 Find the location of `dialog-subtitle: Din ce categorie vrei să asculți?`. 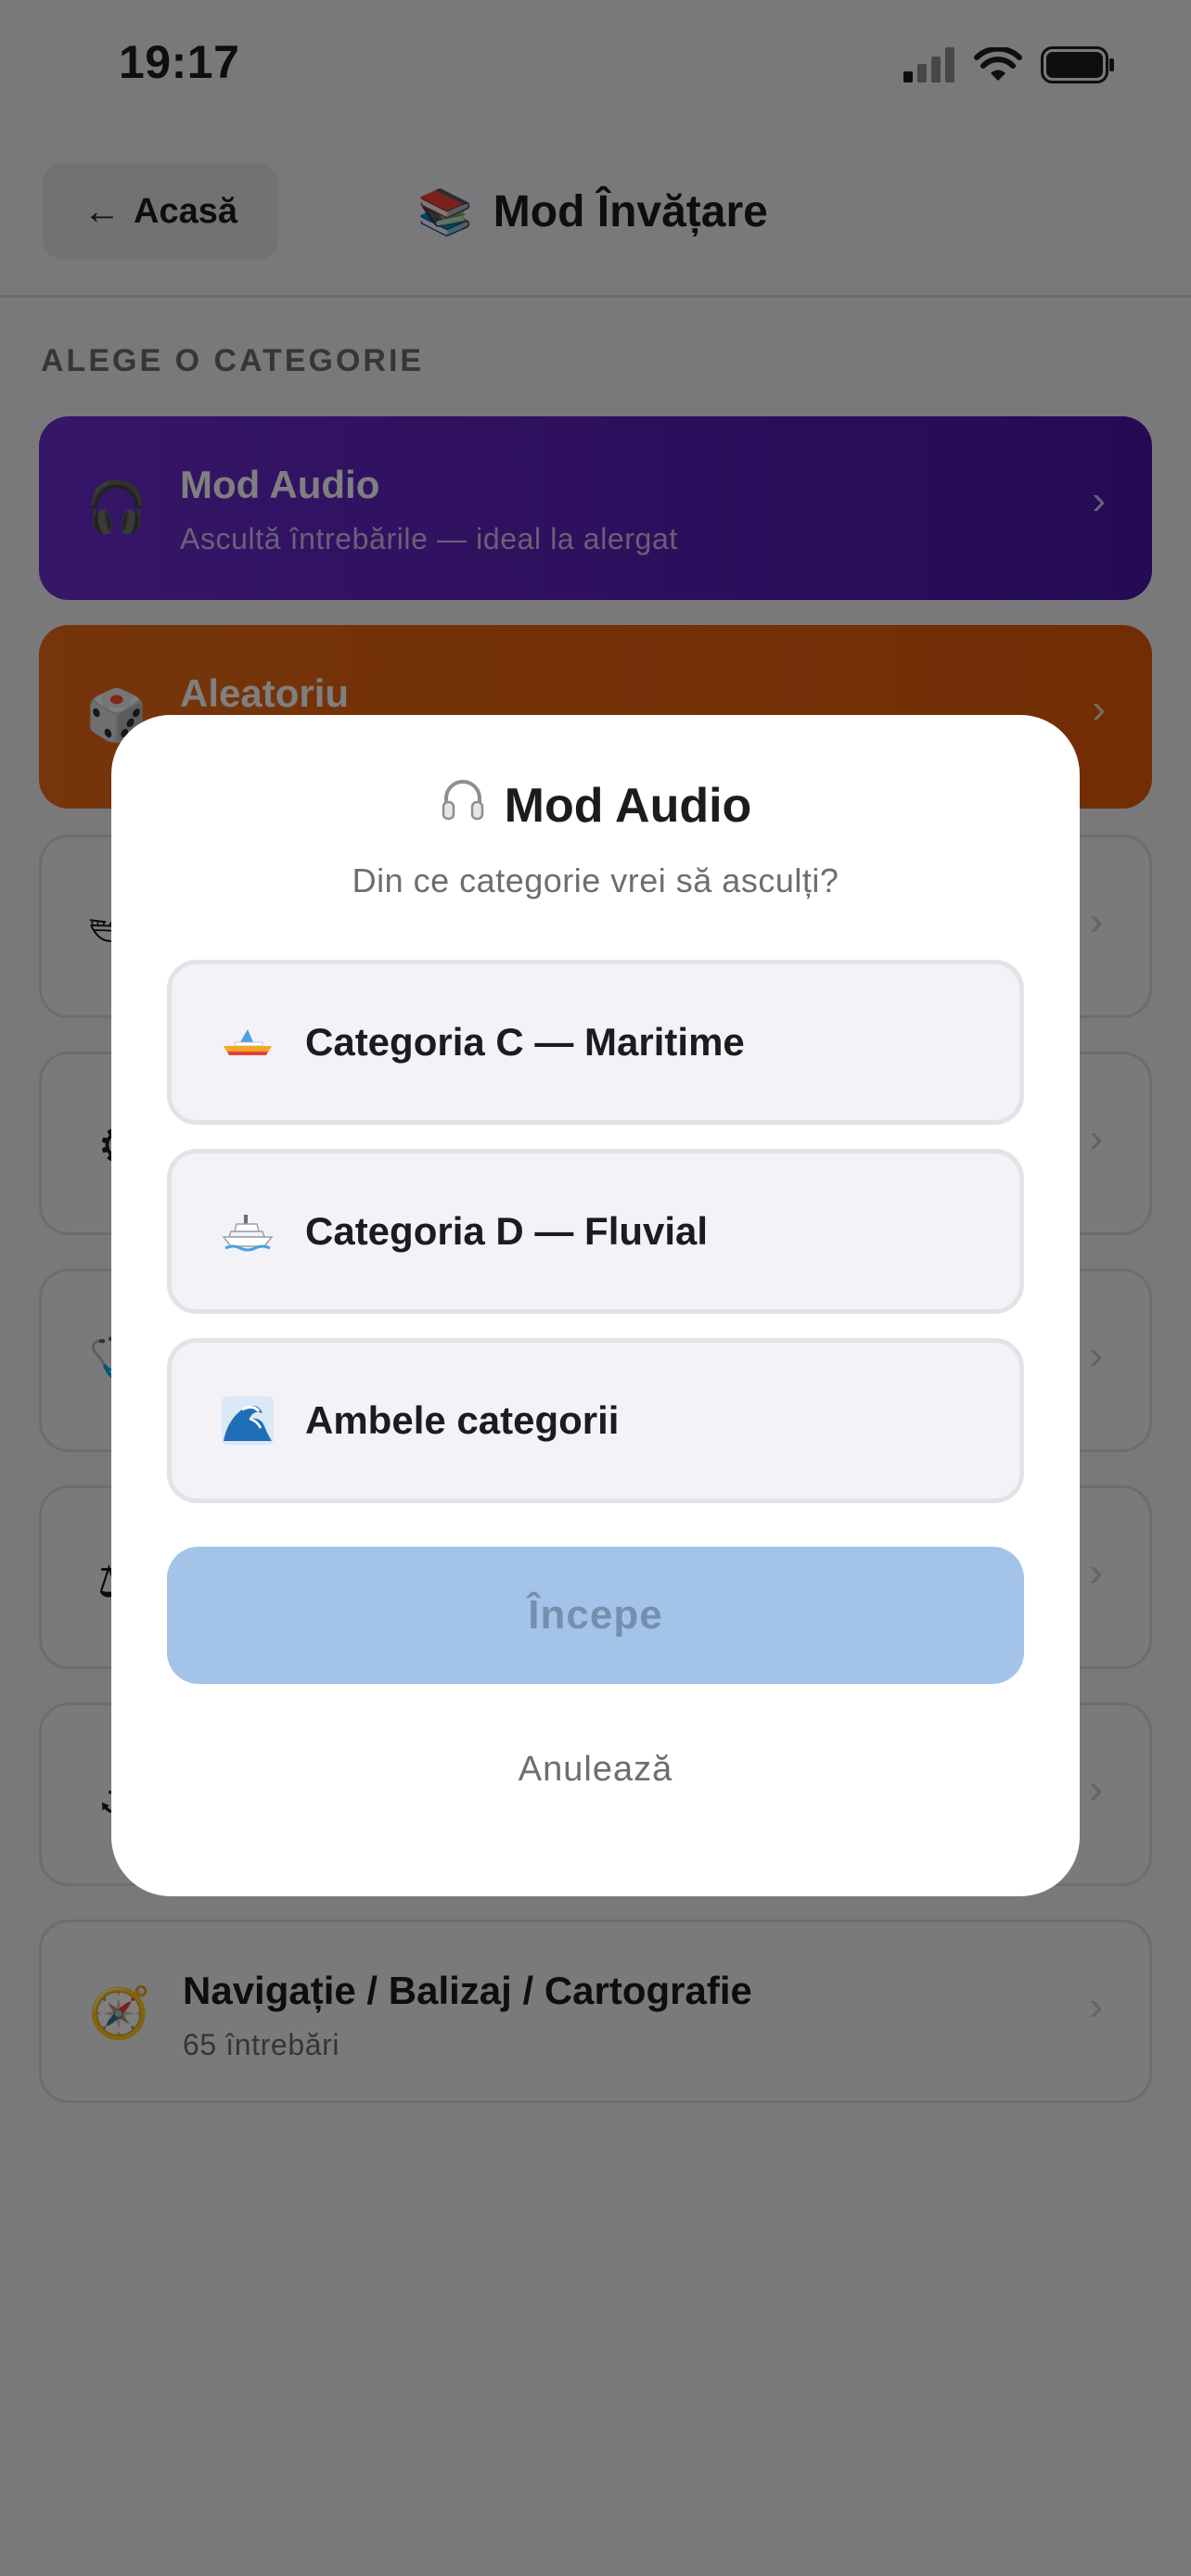

dialog-subtitle: Din ce categorie vrei să asculți? is located at coordinates (595, 880).